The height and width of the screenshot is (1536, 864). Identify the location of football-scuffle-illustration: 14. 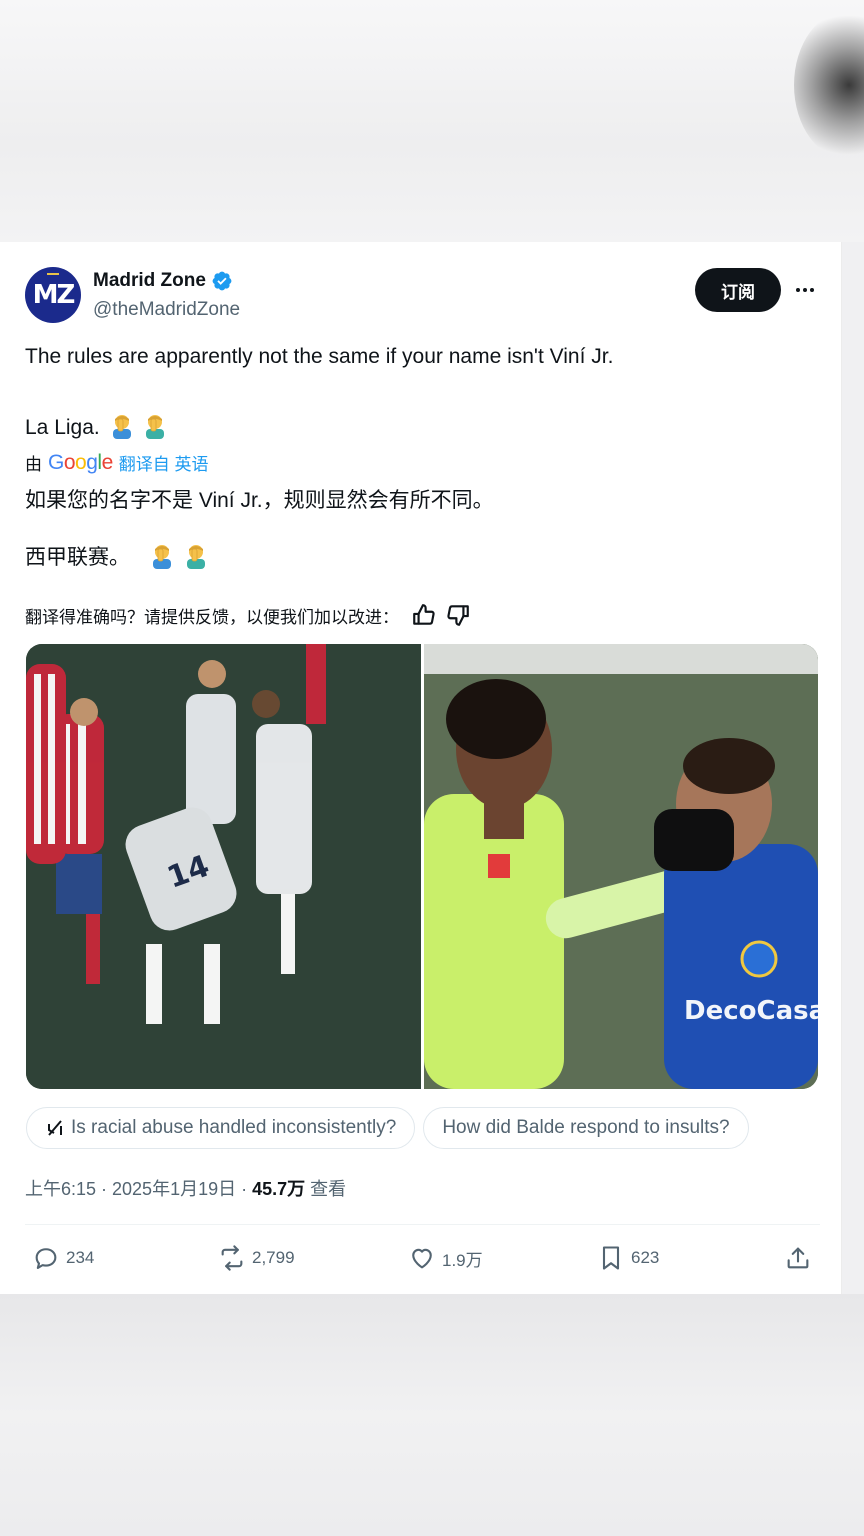
(223, 866).